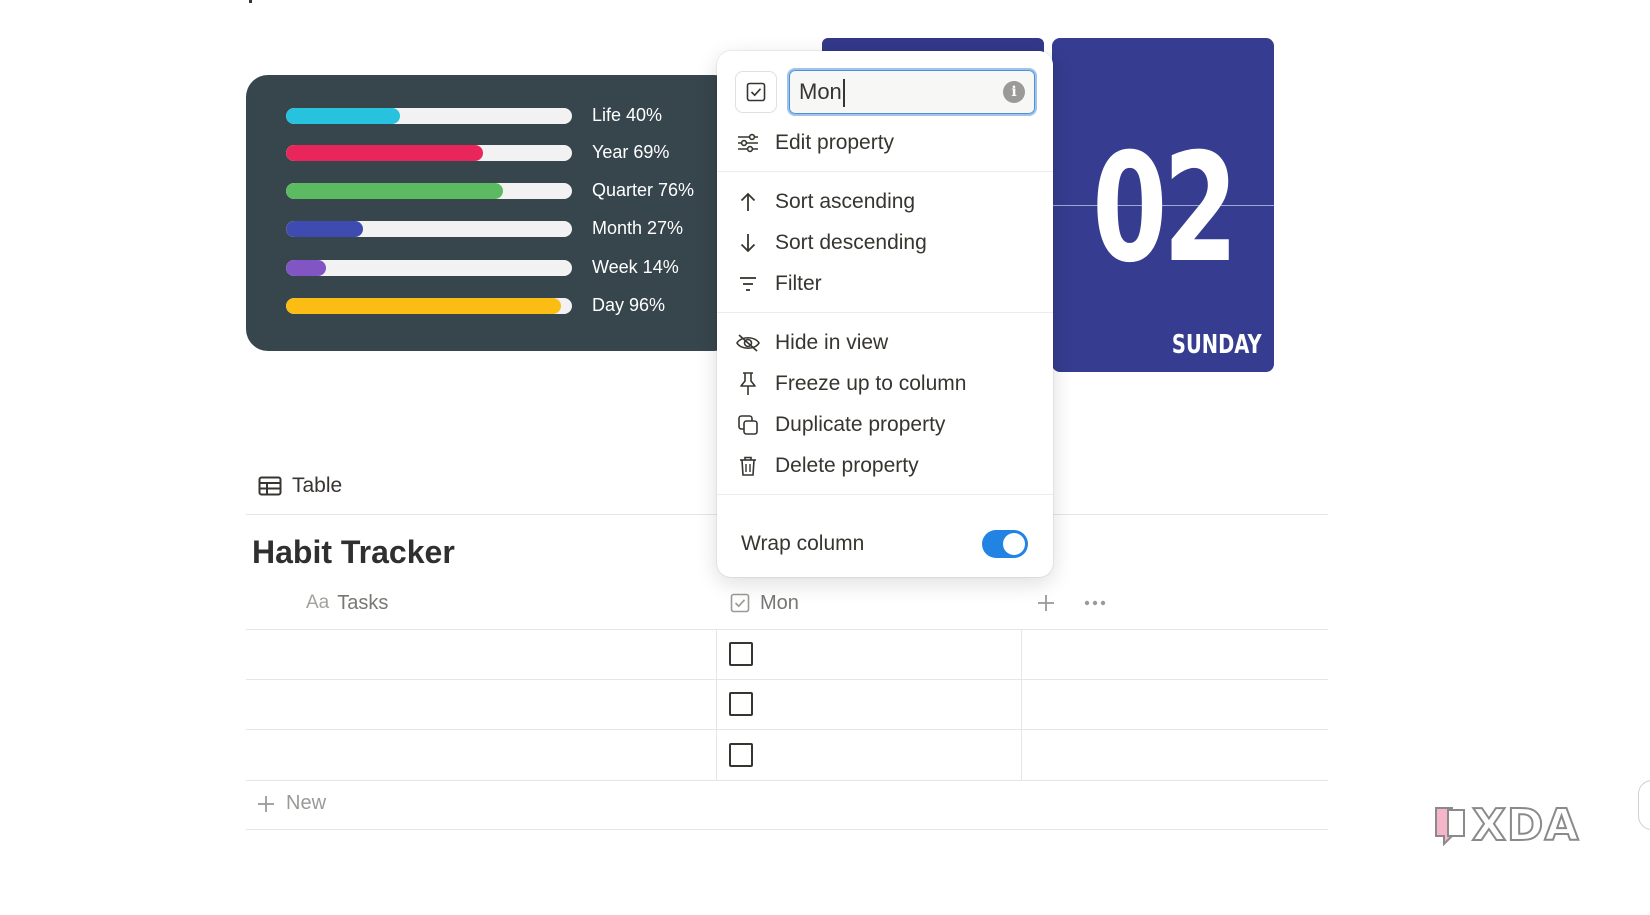 The image size is (1650, 915). I want to click on new-row-button: New, so click(291, 803).